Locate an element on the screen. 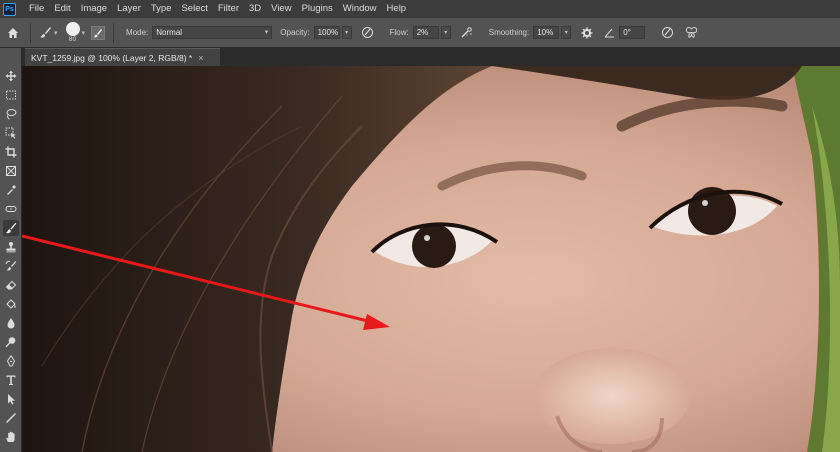 The height and width of the screenshot is (452, 840). airbrush-icon is located at coordinates (467, 32).